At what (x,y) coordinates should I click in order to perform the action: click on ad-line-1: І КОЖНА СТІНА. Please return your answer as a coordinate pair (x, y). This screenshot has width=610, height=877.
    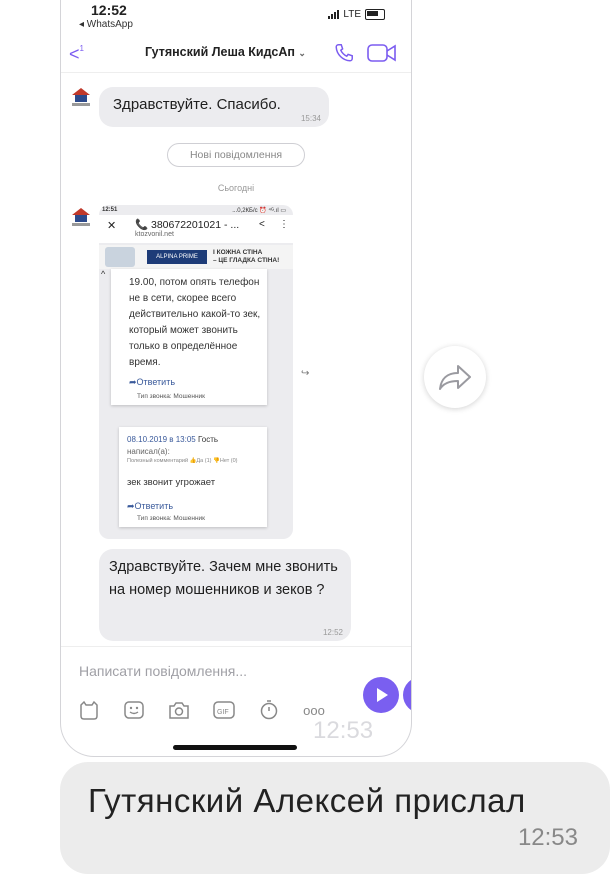
    Looking at the image, I should click on (238, 252).